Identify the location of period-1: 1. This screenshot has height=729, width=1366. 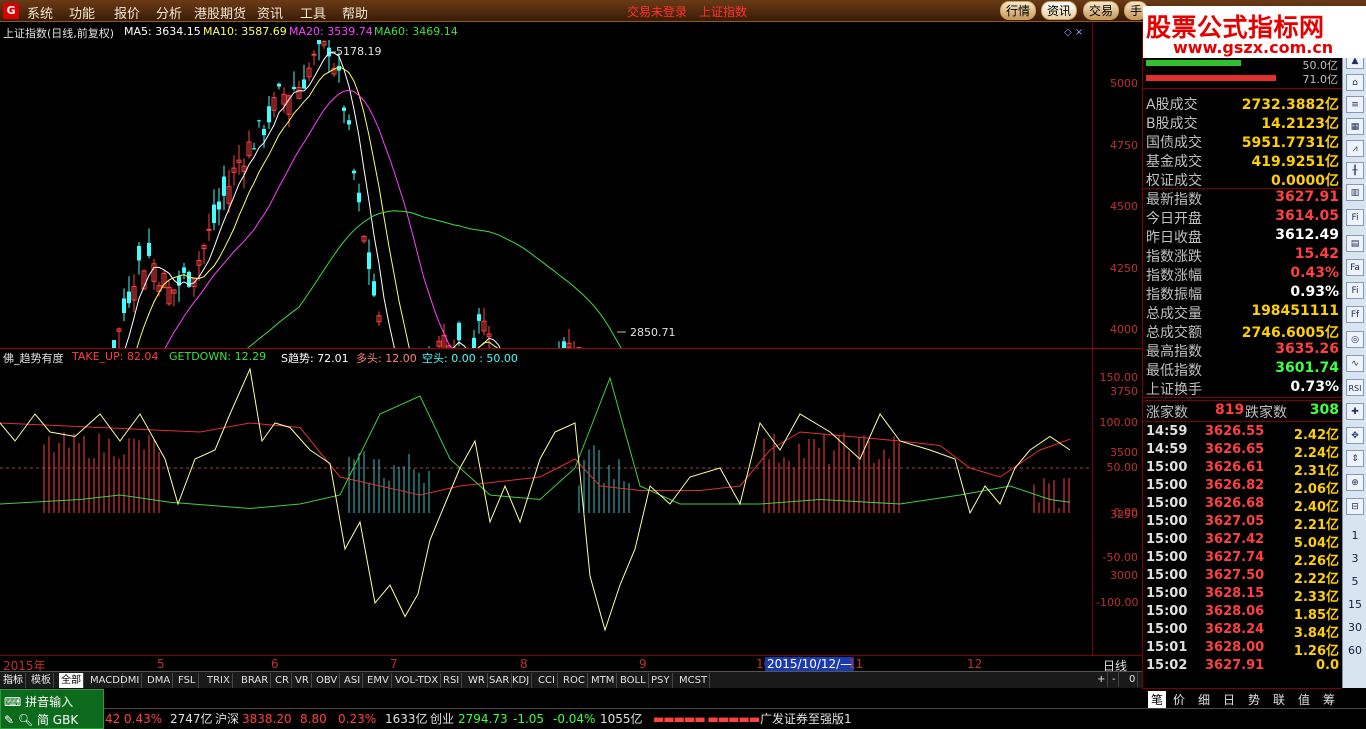
(1354, 535).